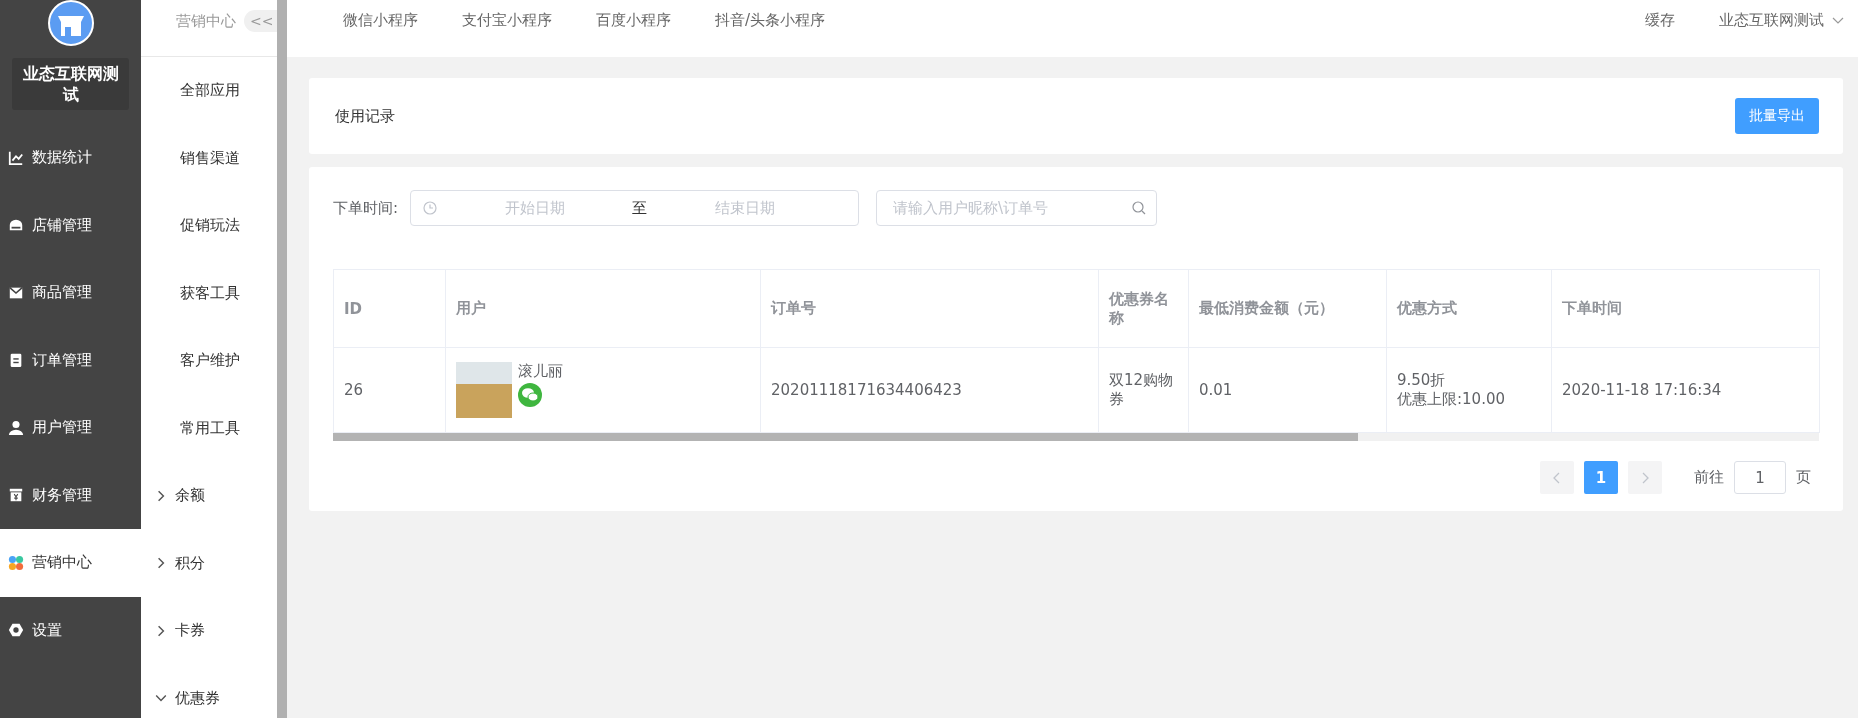 This screenshot has width=1858, height=718. Describe the element at coordinates (971, 208) in the screenshot. I see `search-placeholder: 请输入用户昵称\订单号` at that location.